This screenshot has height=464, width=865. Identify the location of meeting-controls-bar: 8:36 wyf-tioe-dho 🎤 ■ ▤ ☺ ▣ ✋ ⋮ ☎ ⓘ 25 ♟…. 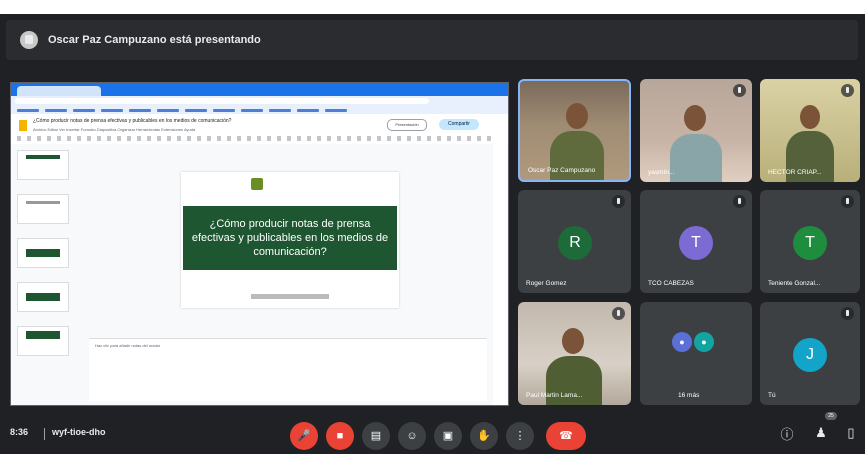
(432, 433).